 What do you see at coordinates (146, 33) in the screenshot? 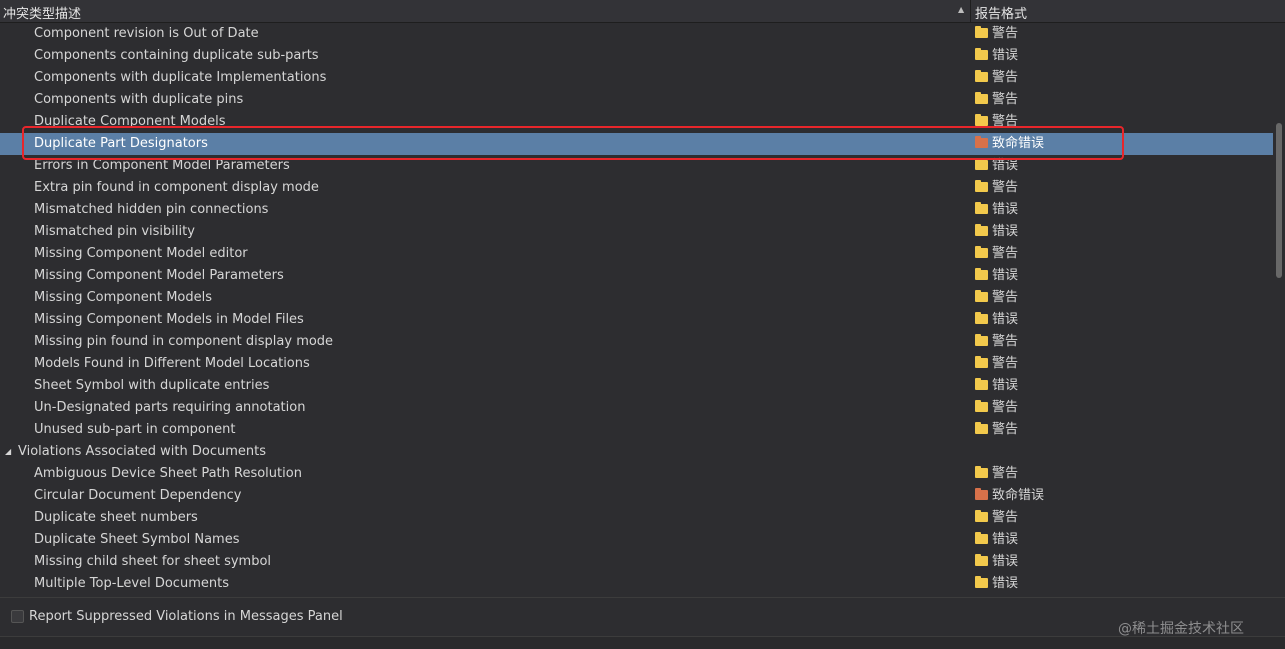
I see `violation-name: Component revision is Out of Date` at bounding box center [146, 33].